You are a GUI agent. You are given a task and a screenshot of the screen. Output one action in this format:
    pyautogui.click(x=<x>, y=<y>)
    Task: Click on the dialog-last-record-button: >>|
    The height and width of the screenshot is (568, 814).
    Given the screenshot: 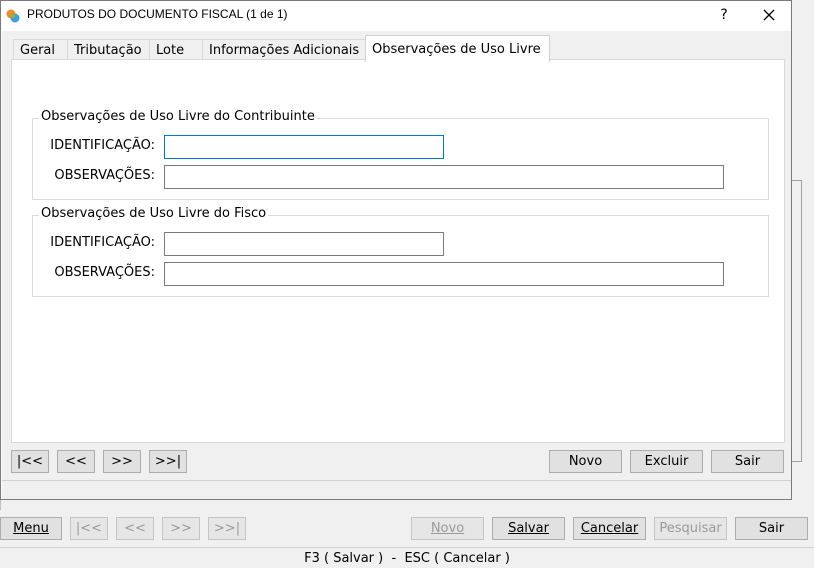 What is the action you would take?
    pyautogui.click(x=168, y=461)
    